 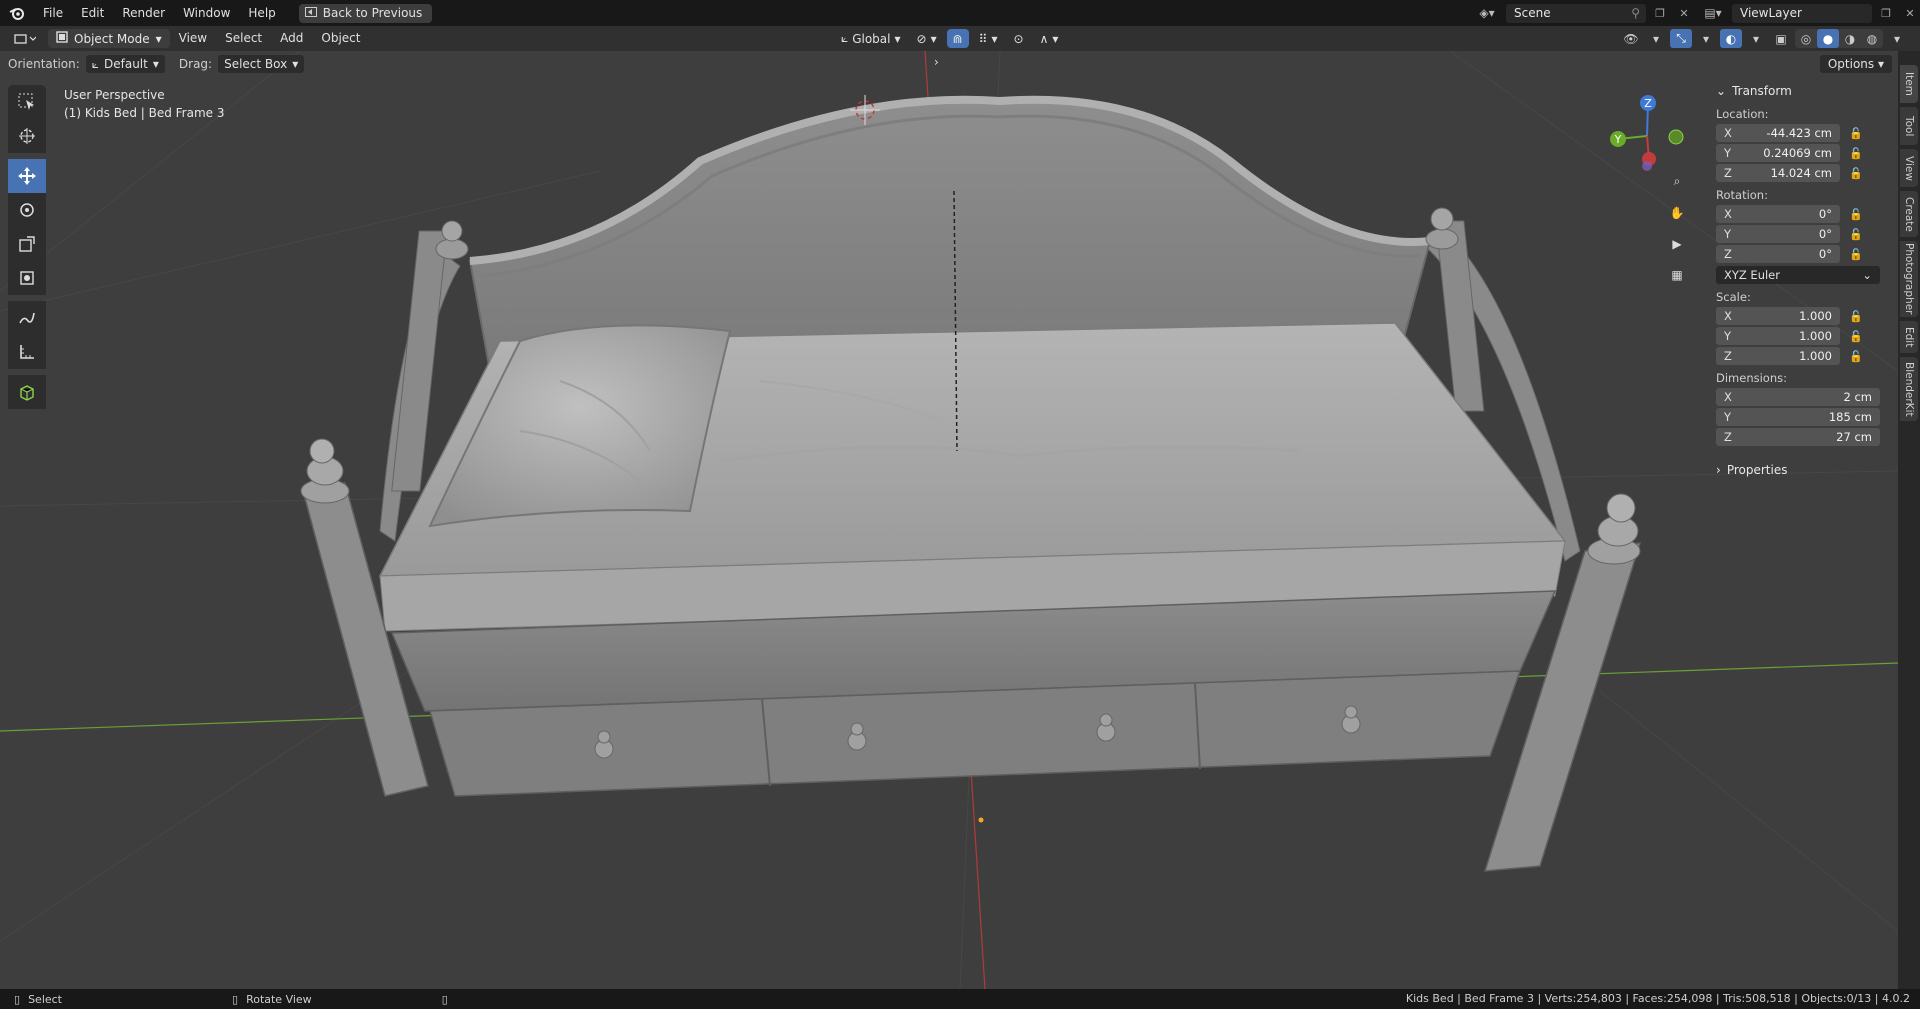 What do you see at coordinates (1778, 234) in the screenshot?
I see `rotation-y-field: Y 0°` at bounding box center [1778, 234].